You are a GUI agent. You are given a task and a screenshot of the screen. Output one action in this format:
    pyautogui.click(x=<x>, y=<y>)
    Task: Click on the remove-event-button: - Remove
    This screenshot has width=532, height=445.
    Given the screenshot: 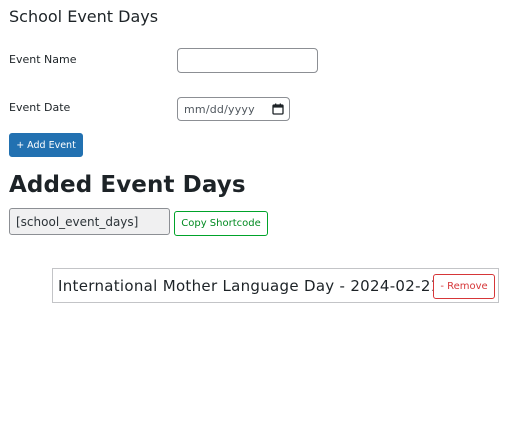 What is the action you would take?
    pyautogui.click(x=464, y=286)
    